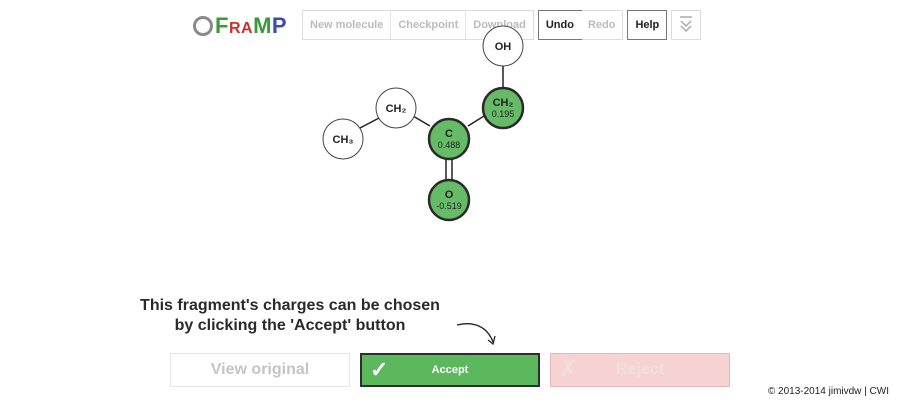 The image size is (899, 400). I want to click on atom-oh: OH, so click(503, 46).